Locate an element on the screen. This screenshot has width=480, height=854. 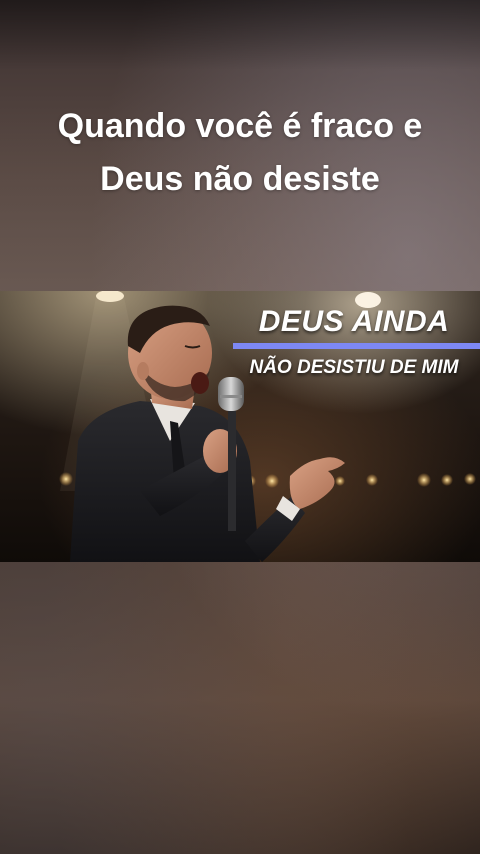
caption-line-1: Quando você é fraco e is located at coordinates (240, 126).